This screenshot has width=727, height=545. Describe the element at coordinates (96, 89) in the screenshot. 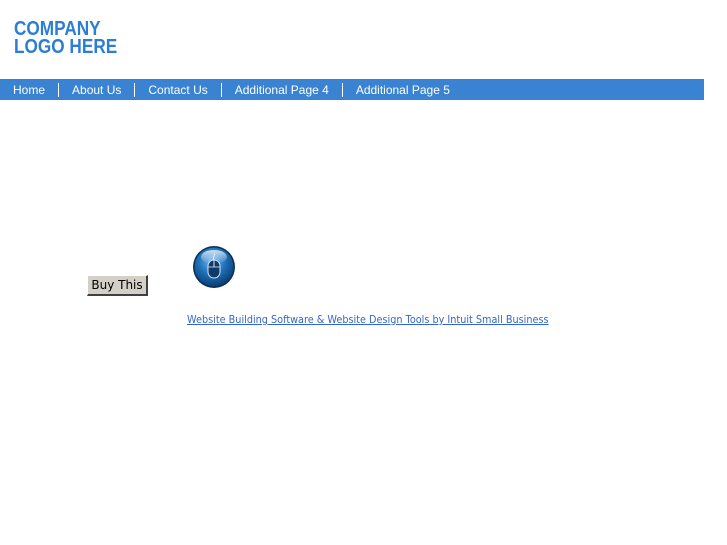

I see `nav-about-us: About Us` at that location.